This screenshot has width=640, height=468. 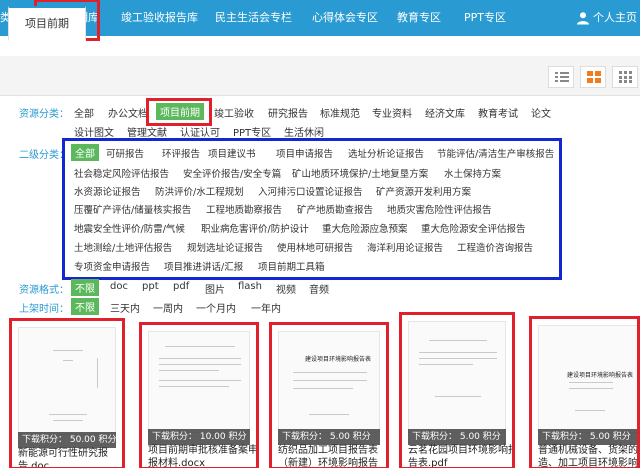 What do you see at coordinates (253, 18) in the screenshot?
I see `nav-item-democratic-life: 民主生活会专栏` at bounding box center [253, 18].